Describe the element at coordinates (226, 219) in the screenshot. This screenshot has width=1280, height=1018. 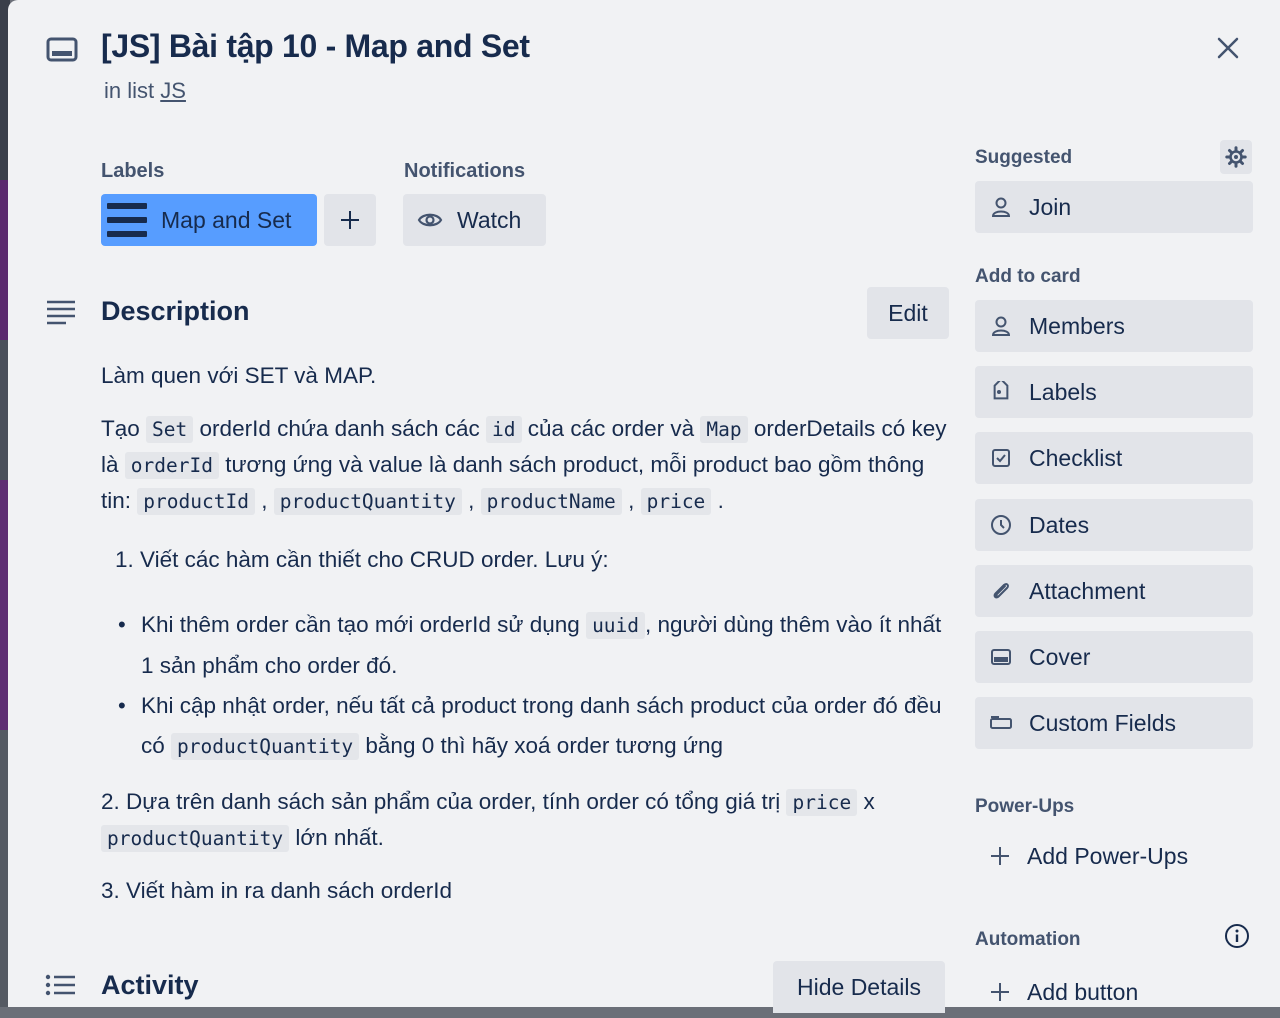
I see `label-chip-text: Map and Set` at that location.